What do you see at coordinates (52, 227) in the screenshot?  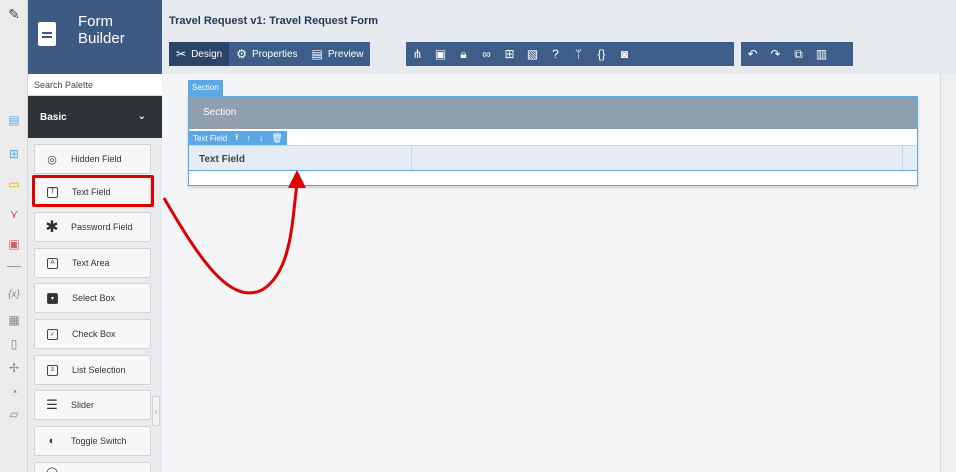 I see `asterisk-icon: ✱` at bounding box center [52, 227].